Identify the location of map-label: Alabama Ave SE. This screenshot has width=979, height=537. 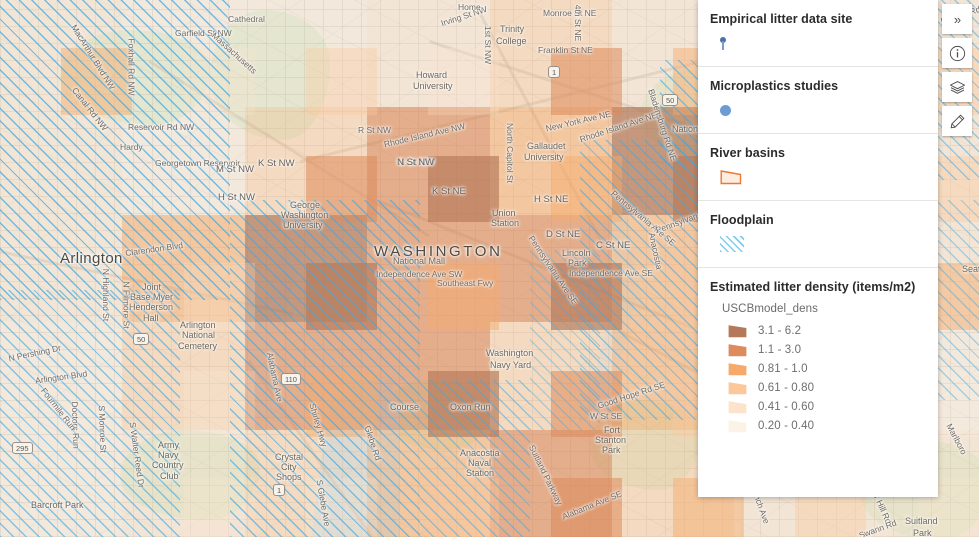
(592, 505).